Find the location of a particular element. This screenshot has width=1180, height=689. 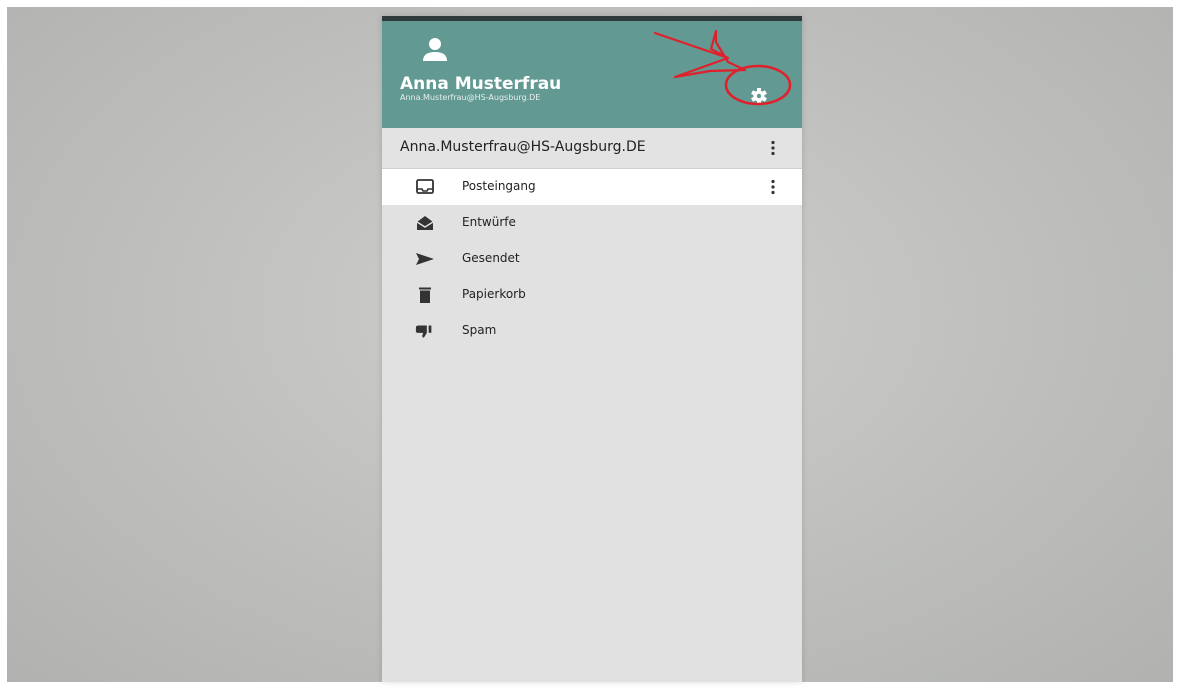

folder-papierkorb: Papierkorb is located at coordinates (592, 295).